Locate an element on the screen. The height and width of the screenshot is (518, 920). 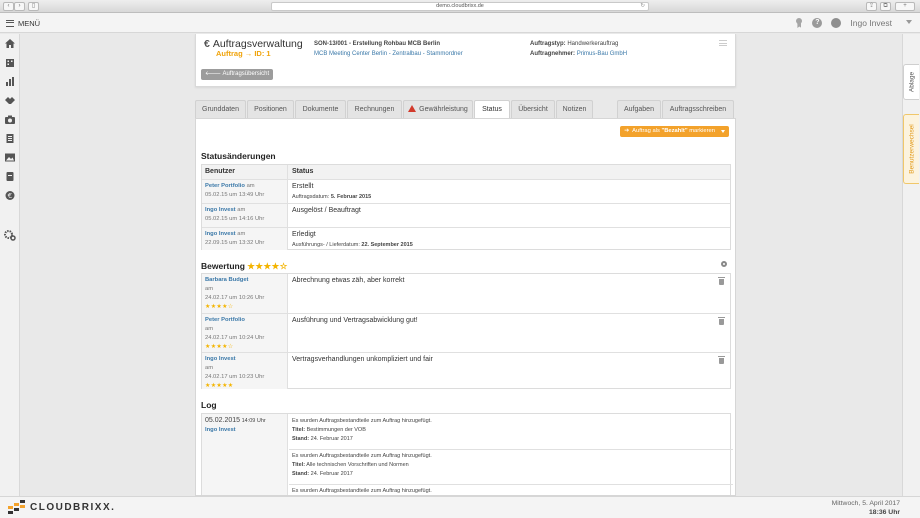
tab-uebersicht: Übersicht is located at coordinates (533, 109).